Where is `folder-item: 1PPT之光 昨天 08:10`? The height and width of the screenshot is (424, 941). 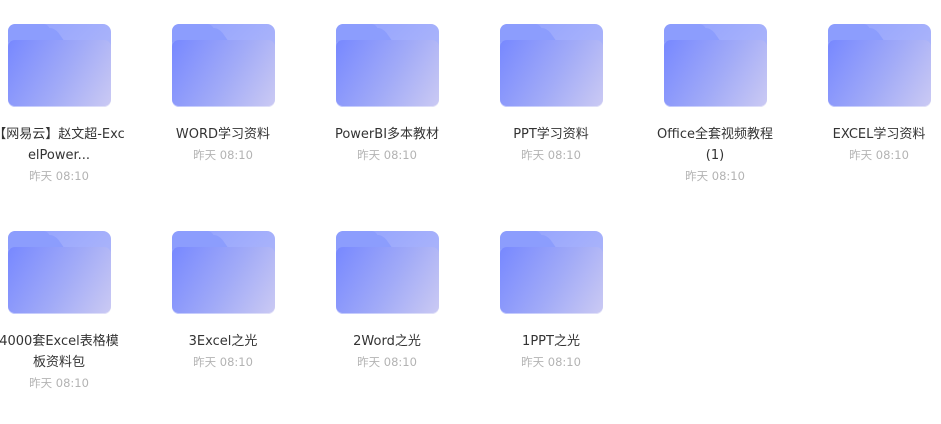
folder-item: 1PPT之光 昨天 08:10 is located at coordinates (551, 302).